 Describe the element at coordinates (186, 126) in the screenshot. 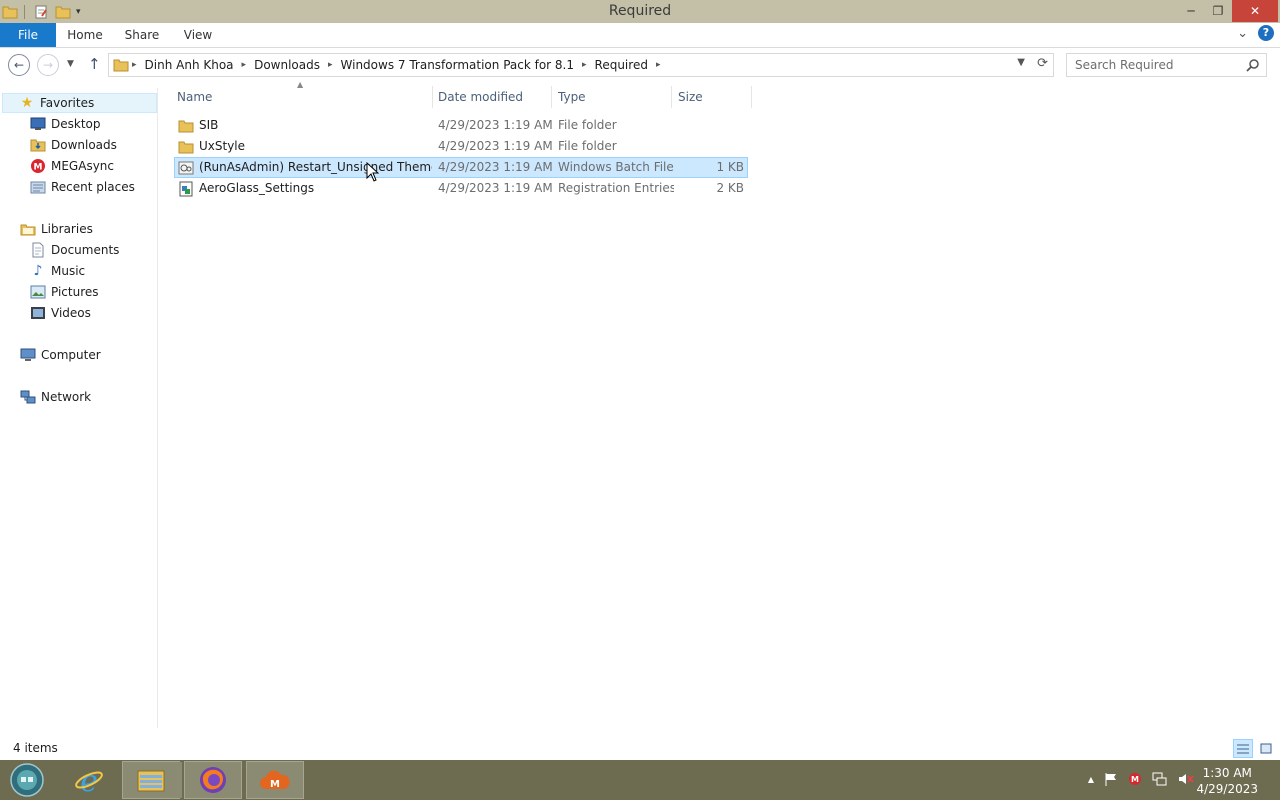

I see `folder-icon` at that location.